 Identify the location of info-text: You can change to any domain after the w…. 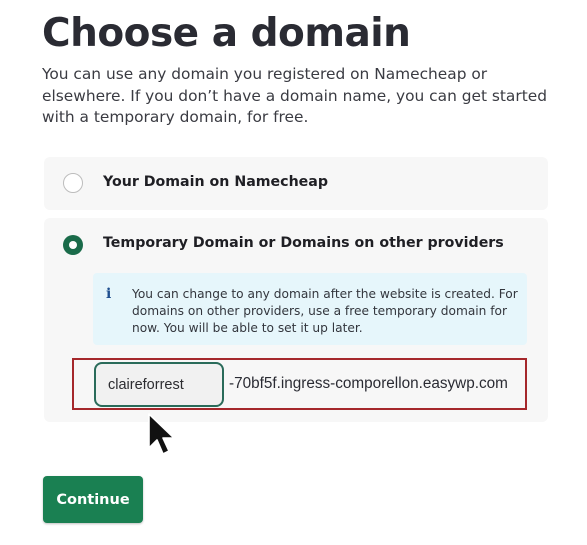
(325, 311).